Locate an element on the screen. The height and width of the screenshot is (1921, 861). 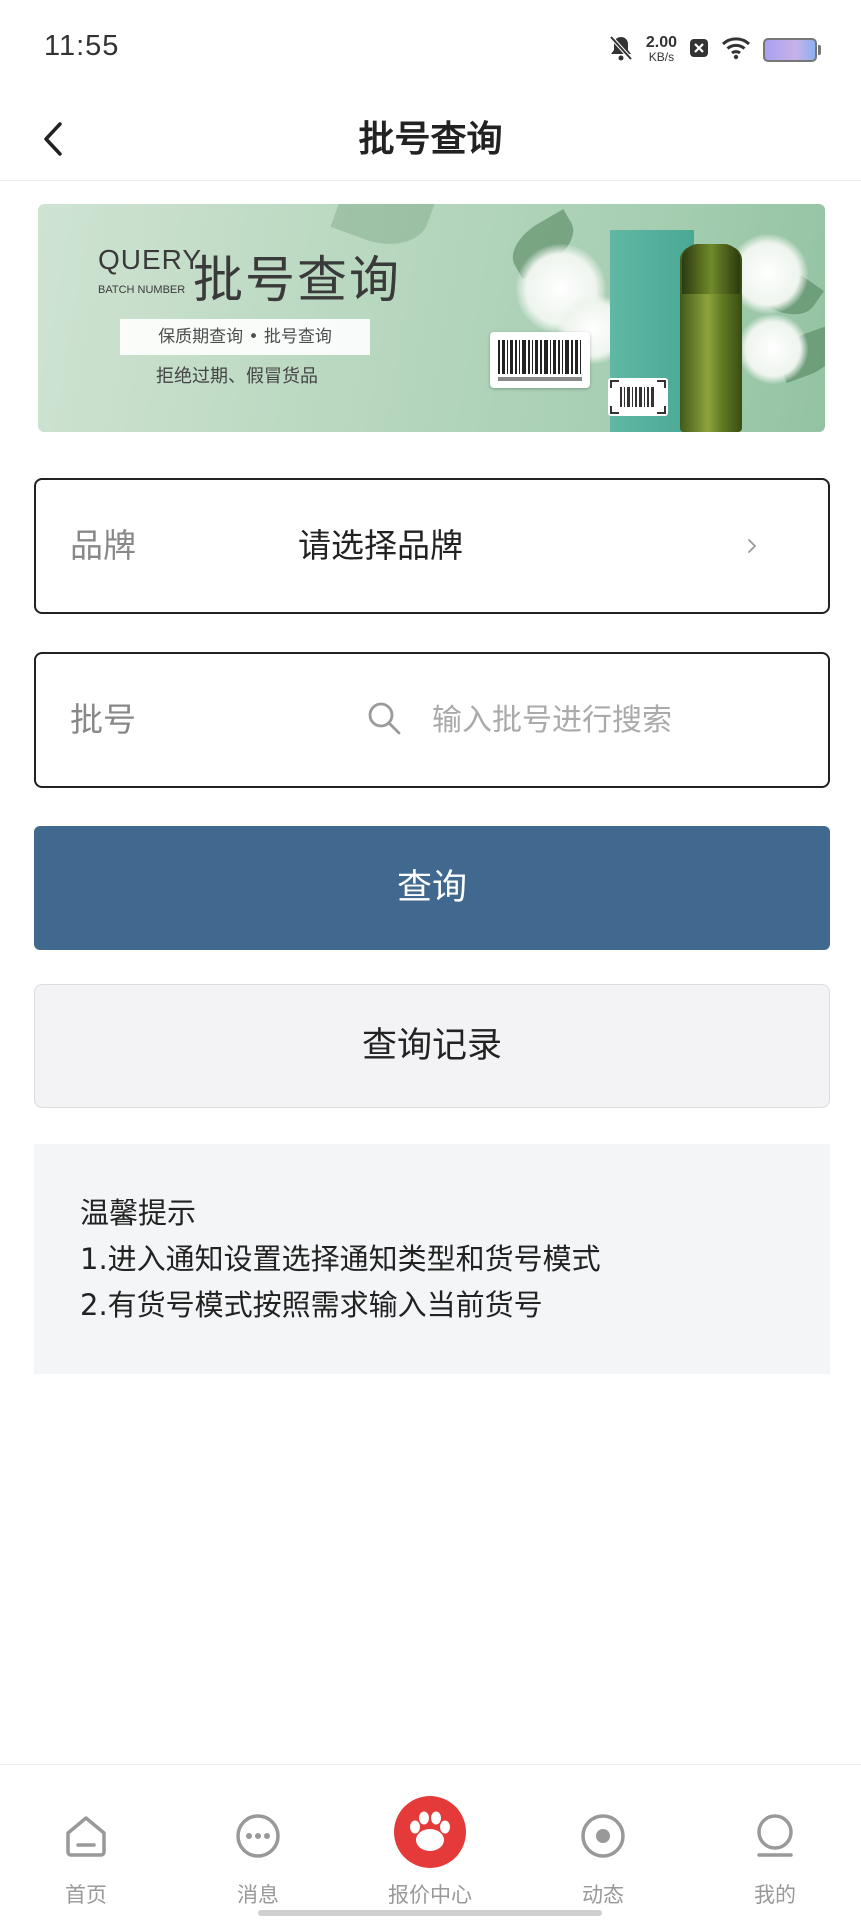
nav-header: 批号查询 is located at coordinates (430, 140).